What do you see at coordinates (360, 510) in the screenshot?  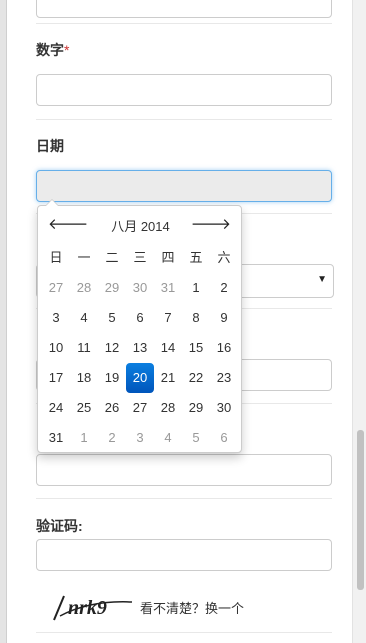 I see `scrollbar-thumb` at bounding box center [360, 510].